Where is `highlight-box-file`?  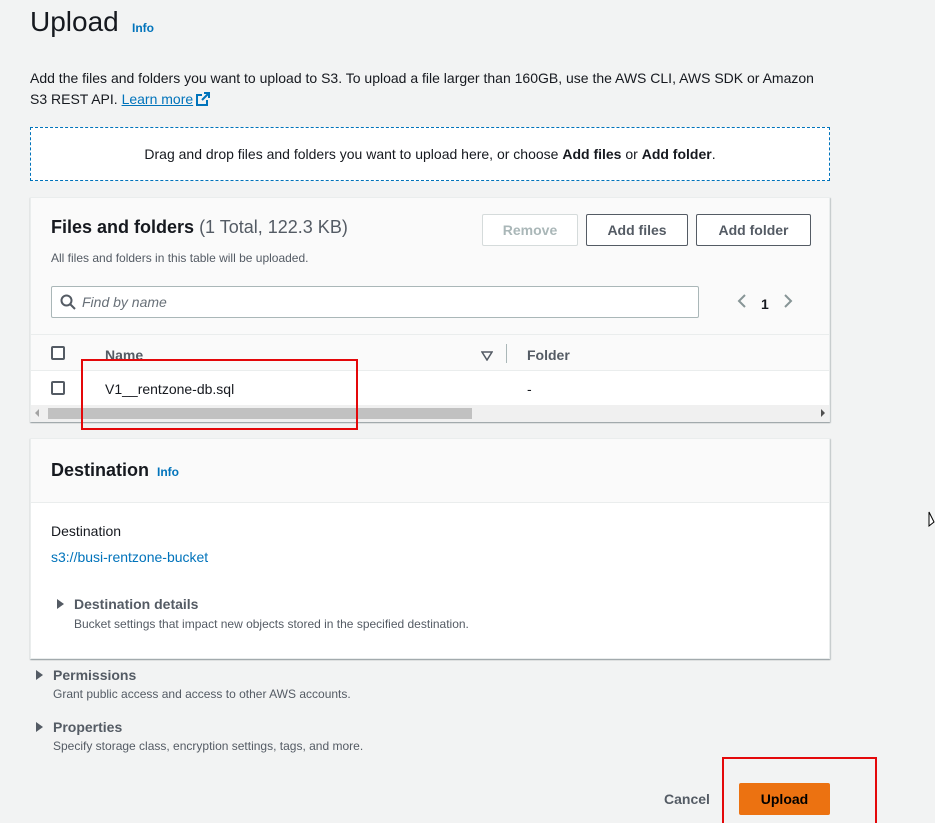 highlight-box-file is located at coordinates (219, 394).